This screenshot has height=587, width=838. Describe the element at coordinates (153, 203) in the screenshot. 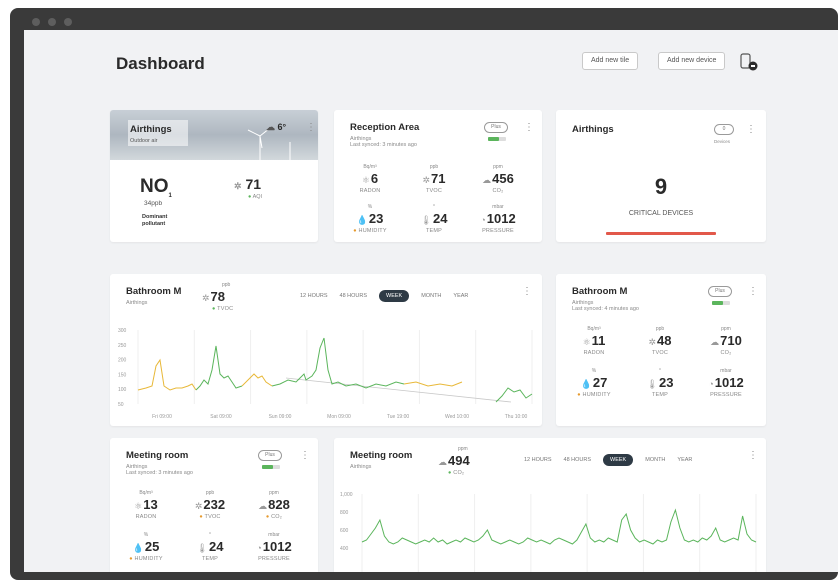

I see `pollutant-value: 34ppb` at that location.